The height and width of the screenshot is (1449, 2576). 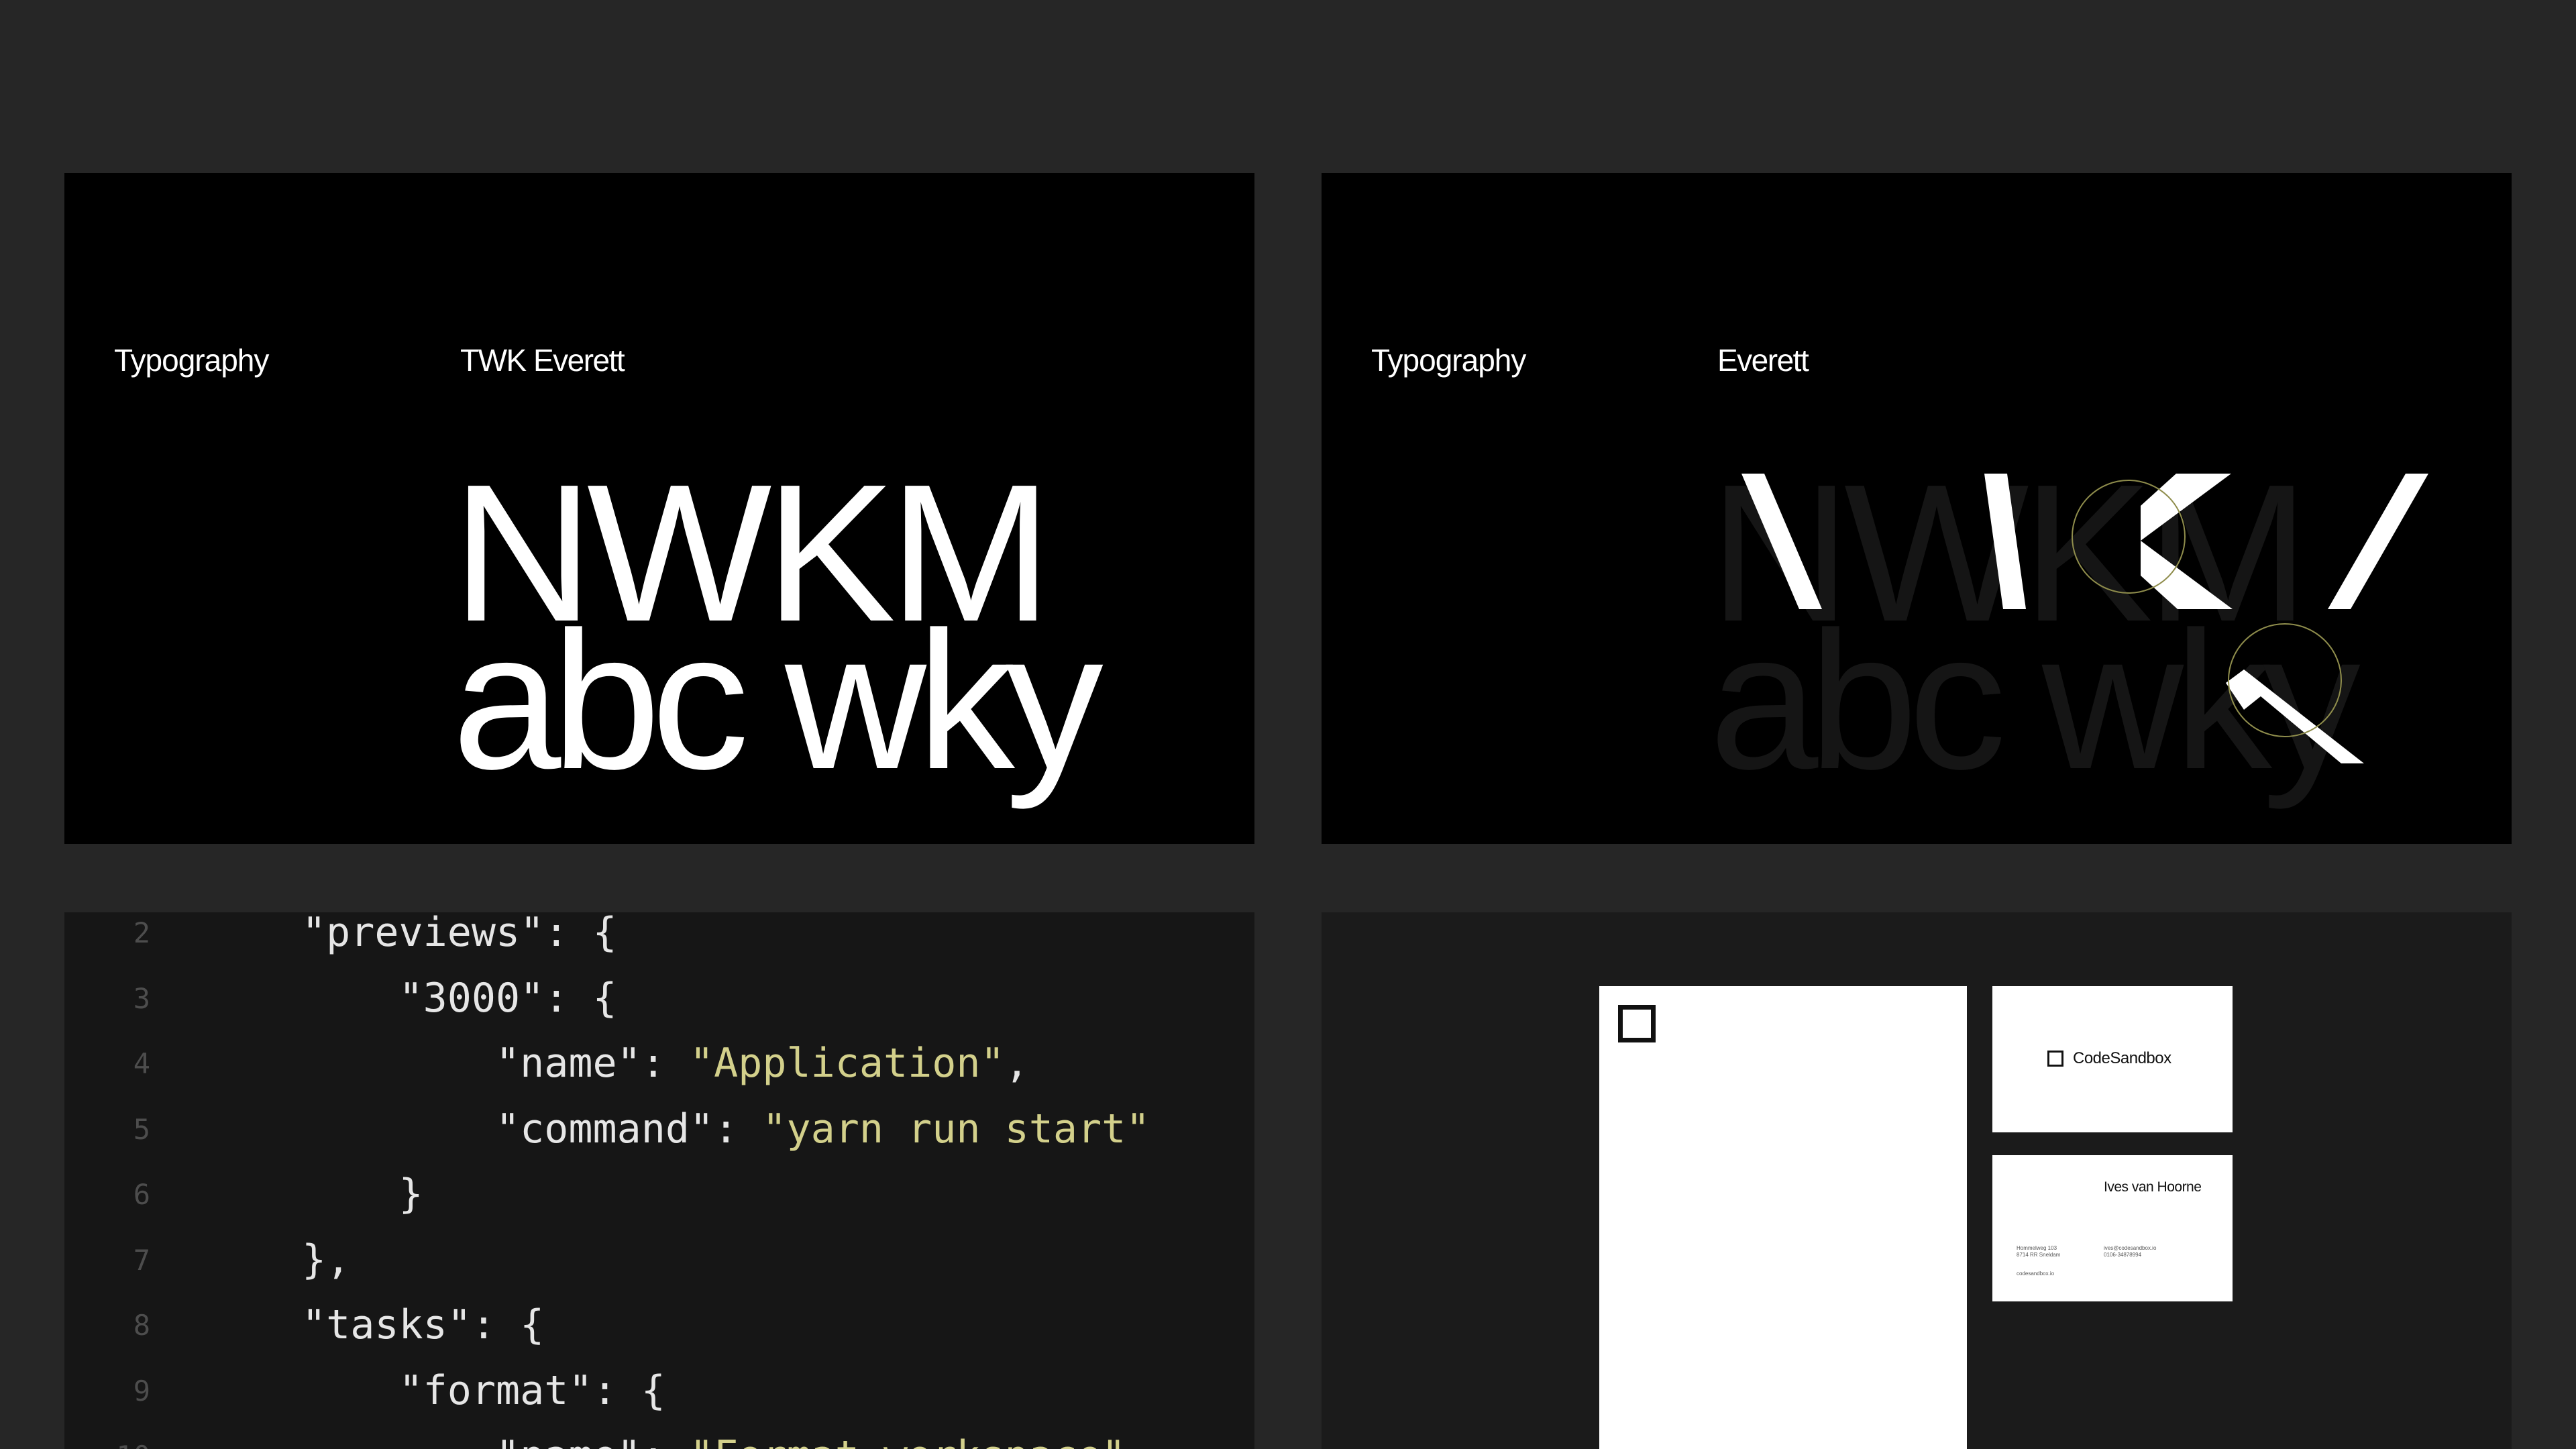 I want to click on code-token: },, so click(x=326, y=1259).